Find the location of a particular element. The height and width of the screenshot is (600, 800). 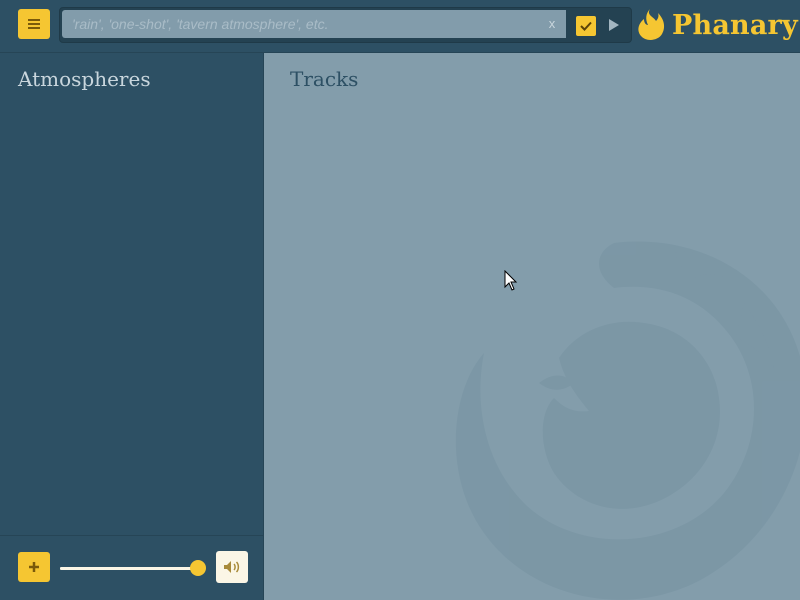

search-bar: x is located at coordinates (345, 25).